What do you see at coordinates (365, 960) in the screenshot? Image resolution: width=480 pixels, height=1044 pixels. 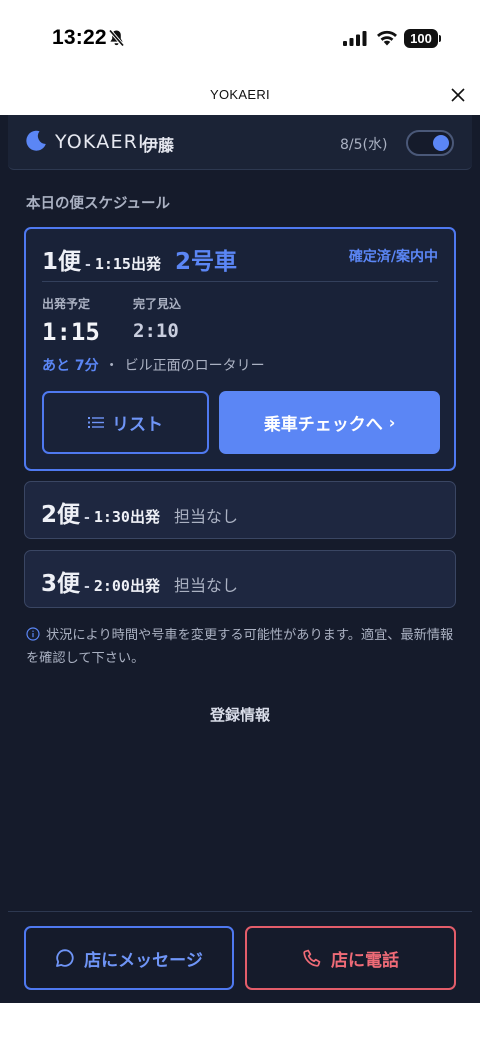 I see `call-store-label: 店に電話` at bounding box center [365, 960].